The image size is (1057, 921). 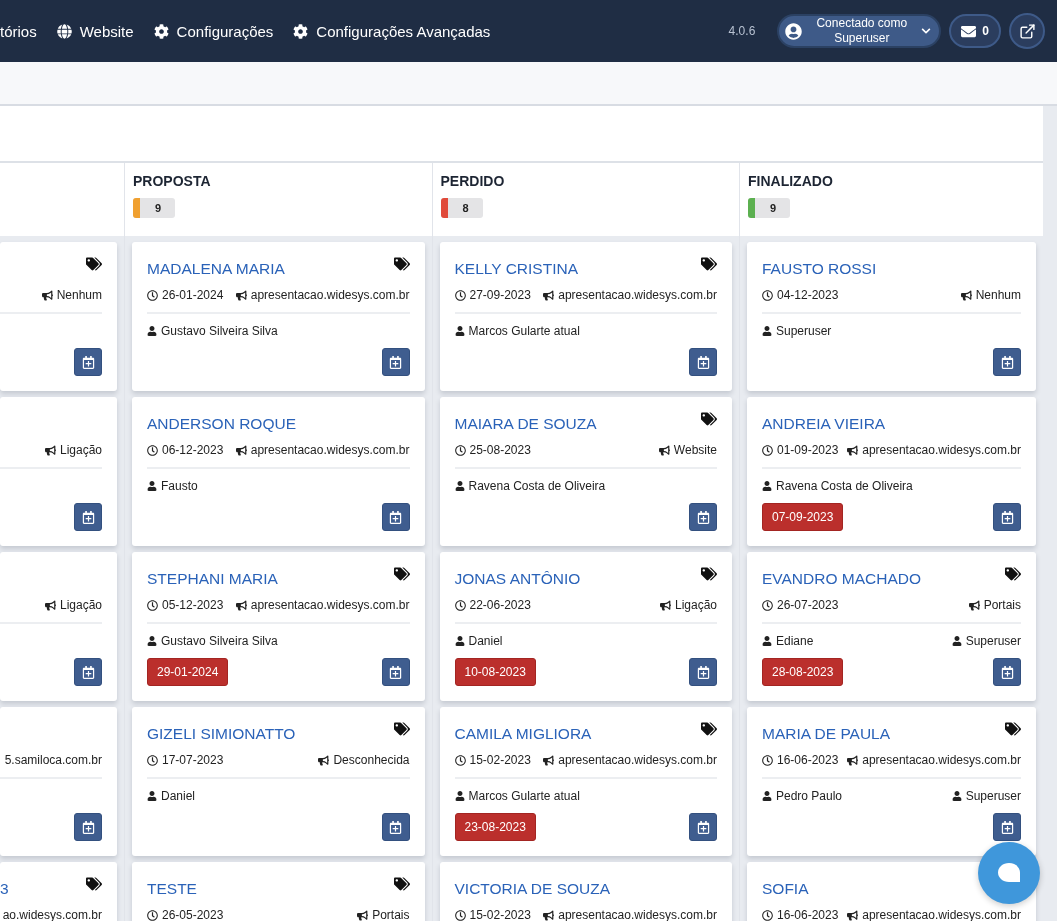 What do you see at coordinates (213, 31) in the screenshot?
I see `nav-link: Configurações` at bounding box center [213, 31].